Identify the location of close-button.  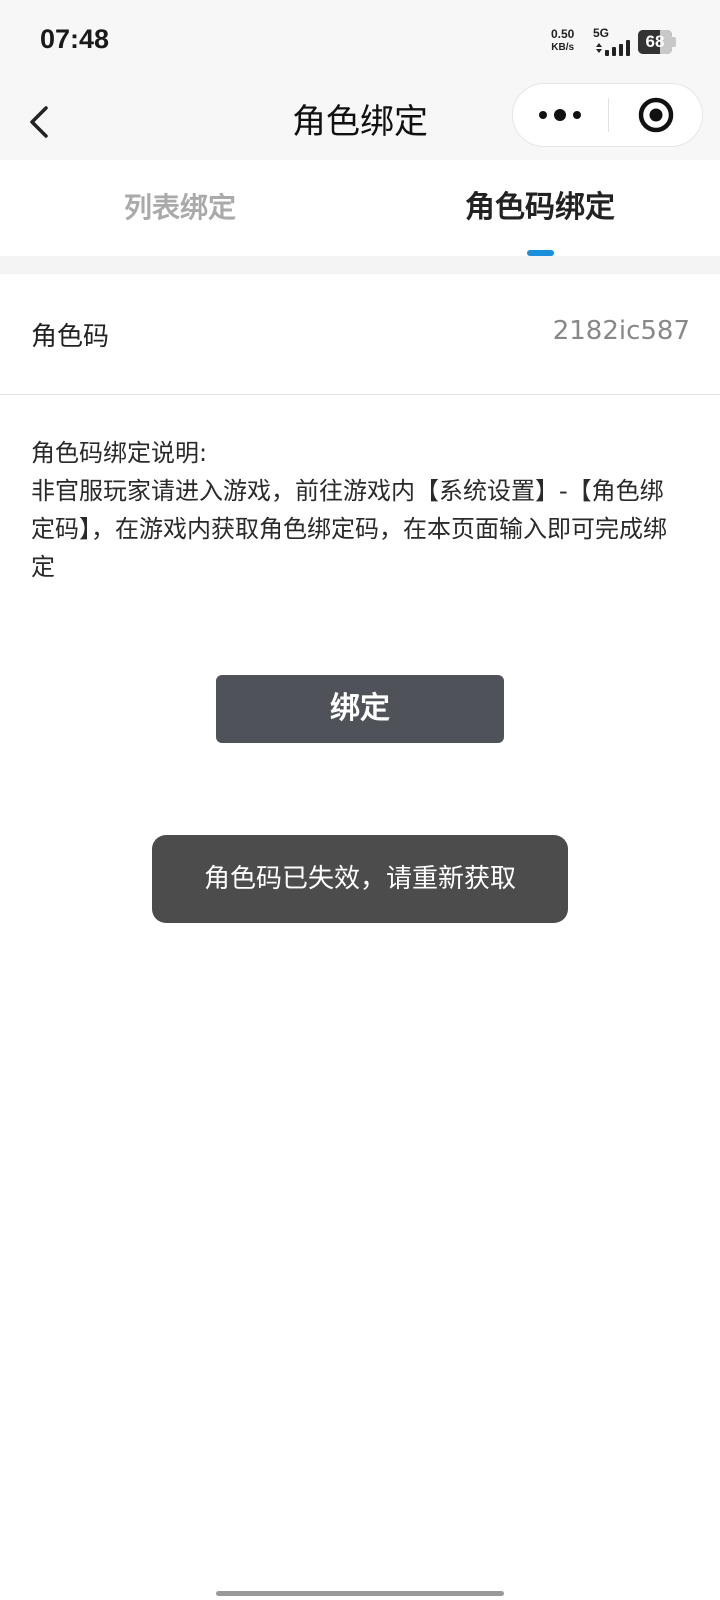
(656, 115).